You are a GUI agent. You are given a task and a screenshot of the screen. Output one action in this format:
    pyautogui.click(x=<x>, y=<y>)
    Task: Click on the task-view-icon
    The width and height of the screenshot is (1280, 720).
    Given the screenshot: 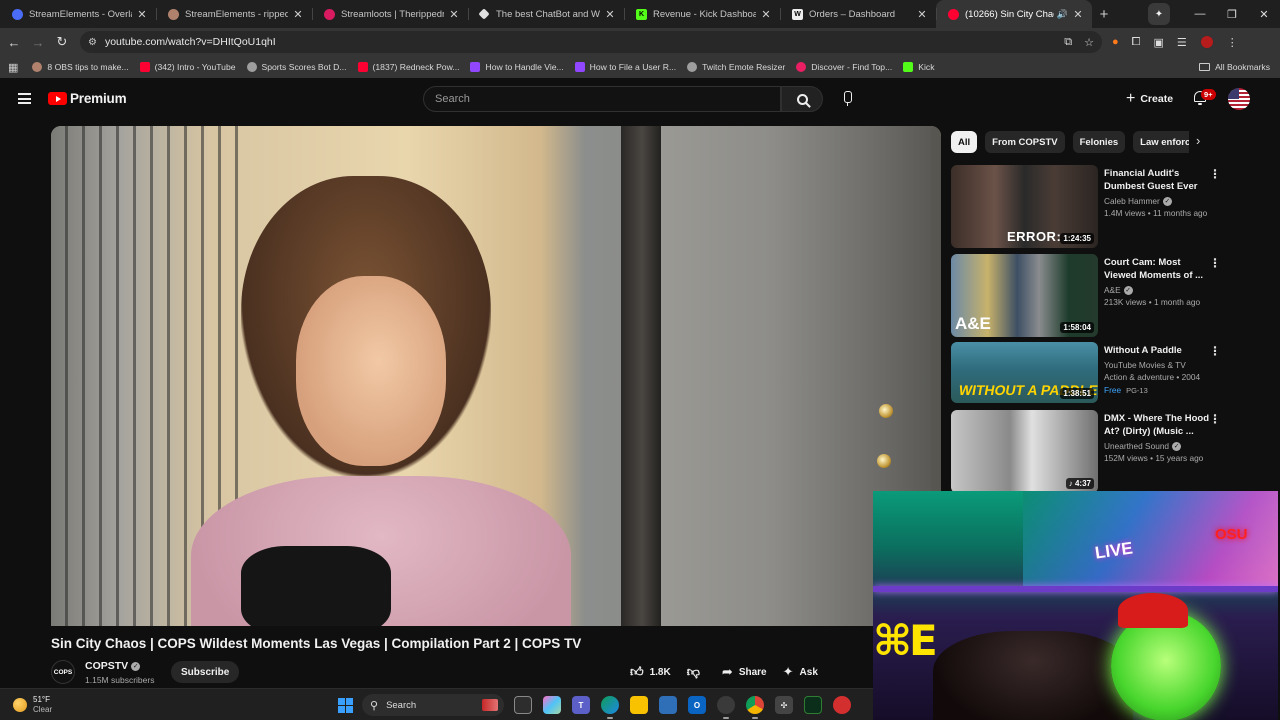 What is the action you would take?
    pyautogui.click(x=523, y=705)
    